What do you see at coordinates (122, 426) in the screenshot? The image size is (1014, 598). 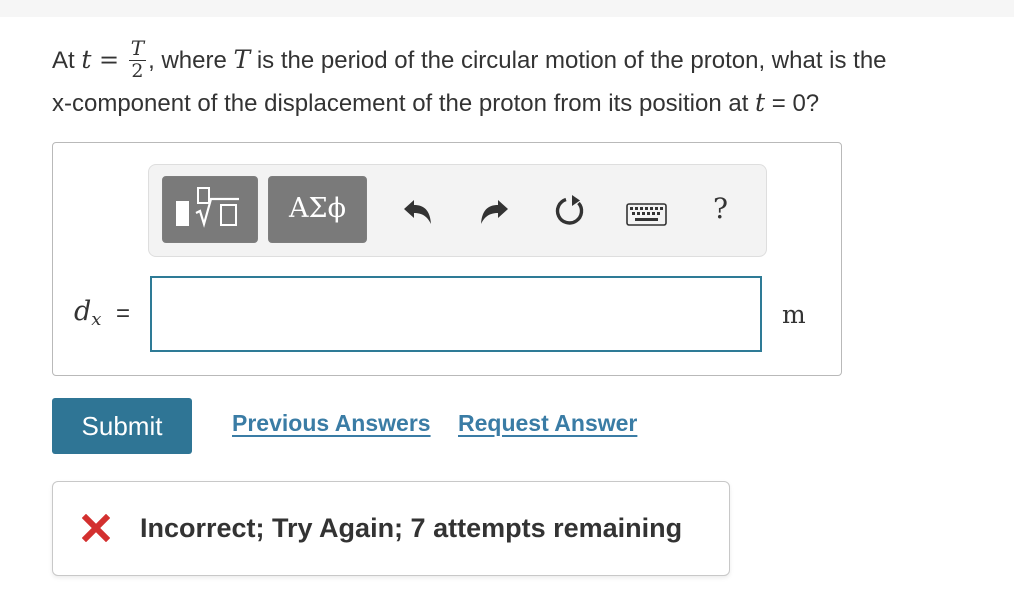 I see `submit-button: Submit` at bounding box center [122, 426].